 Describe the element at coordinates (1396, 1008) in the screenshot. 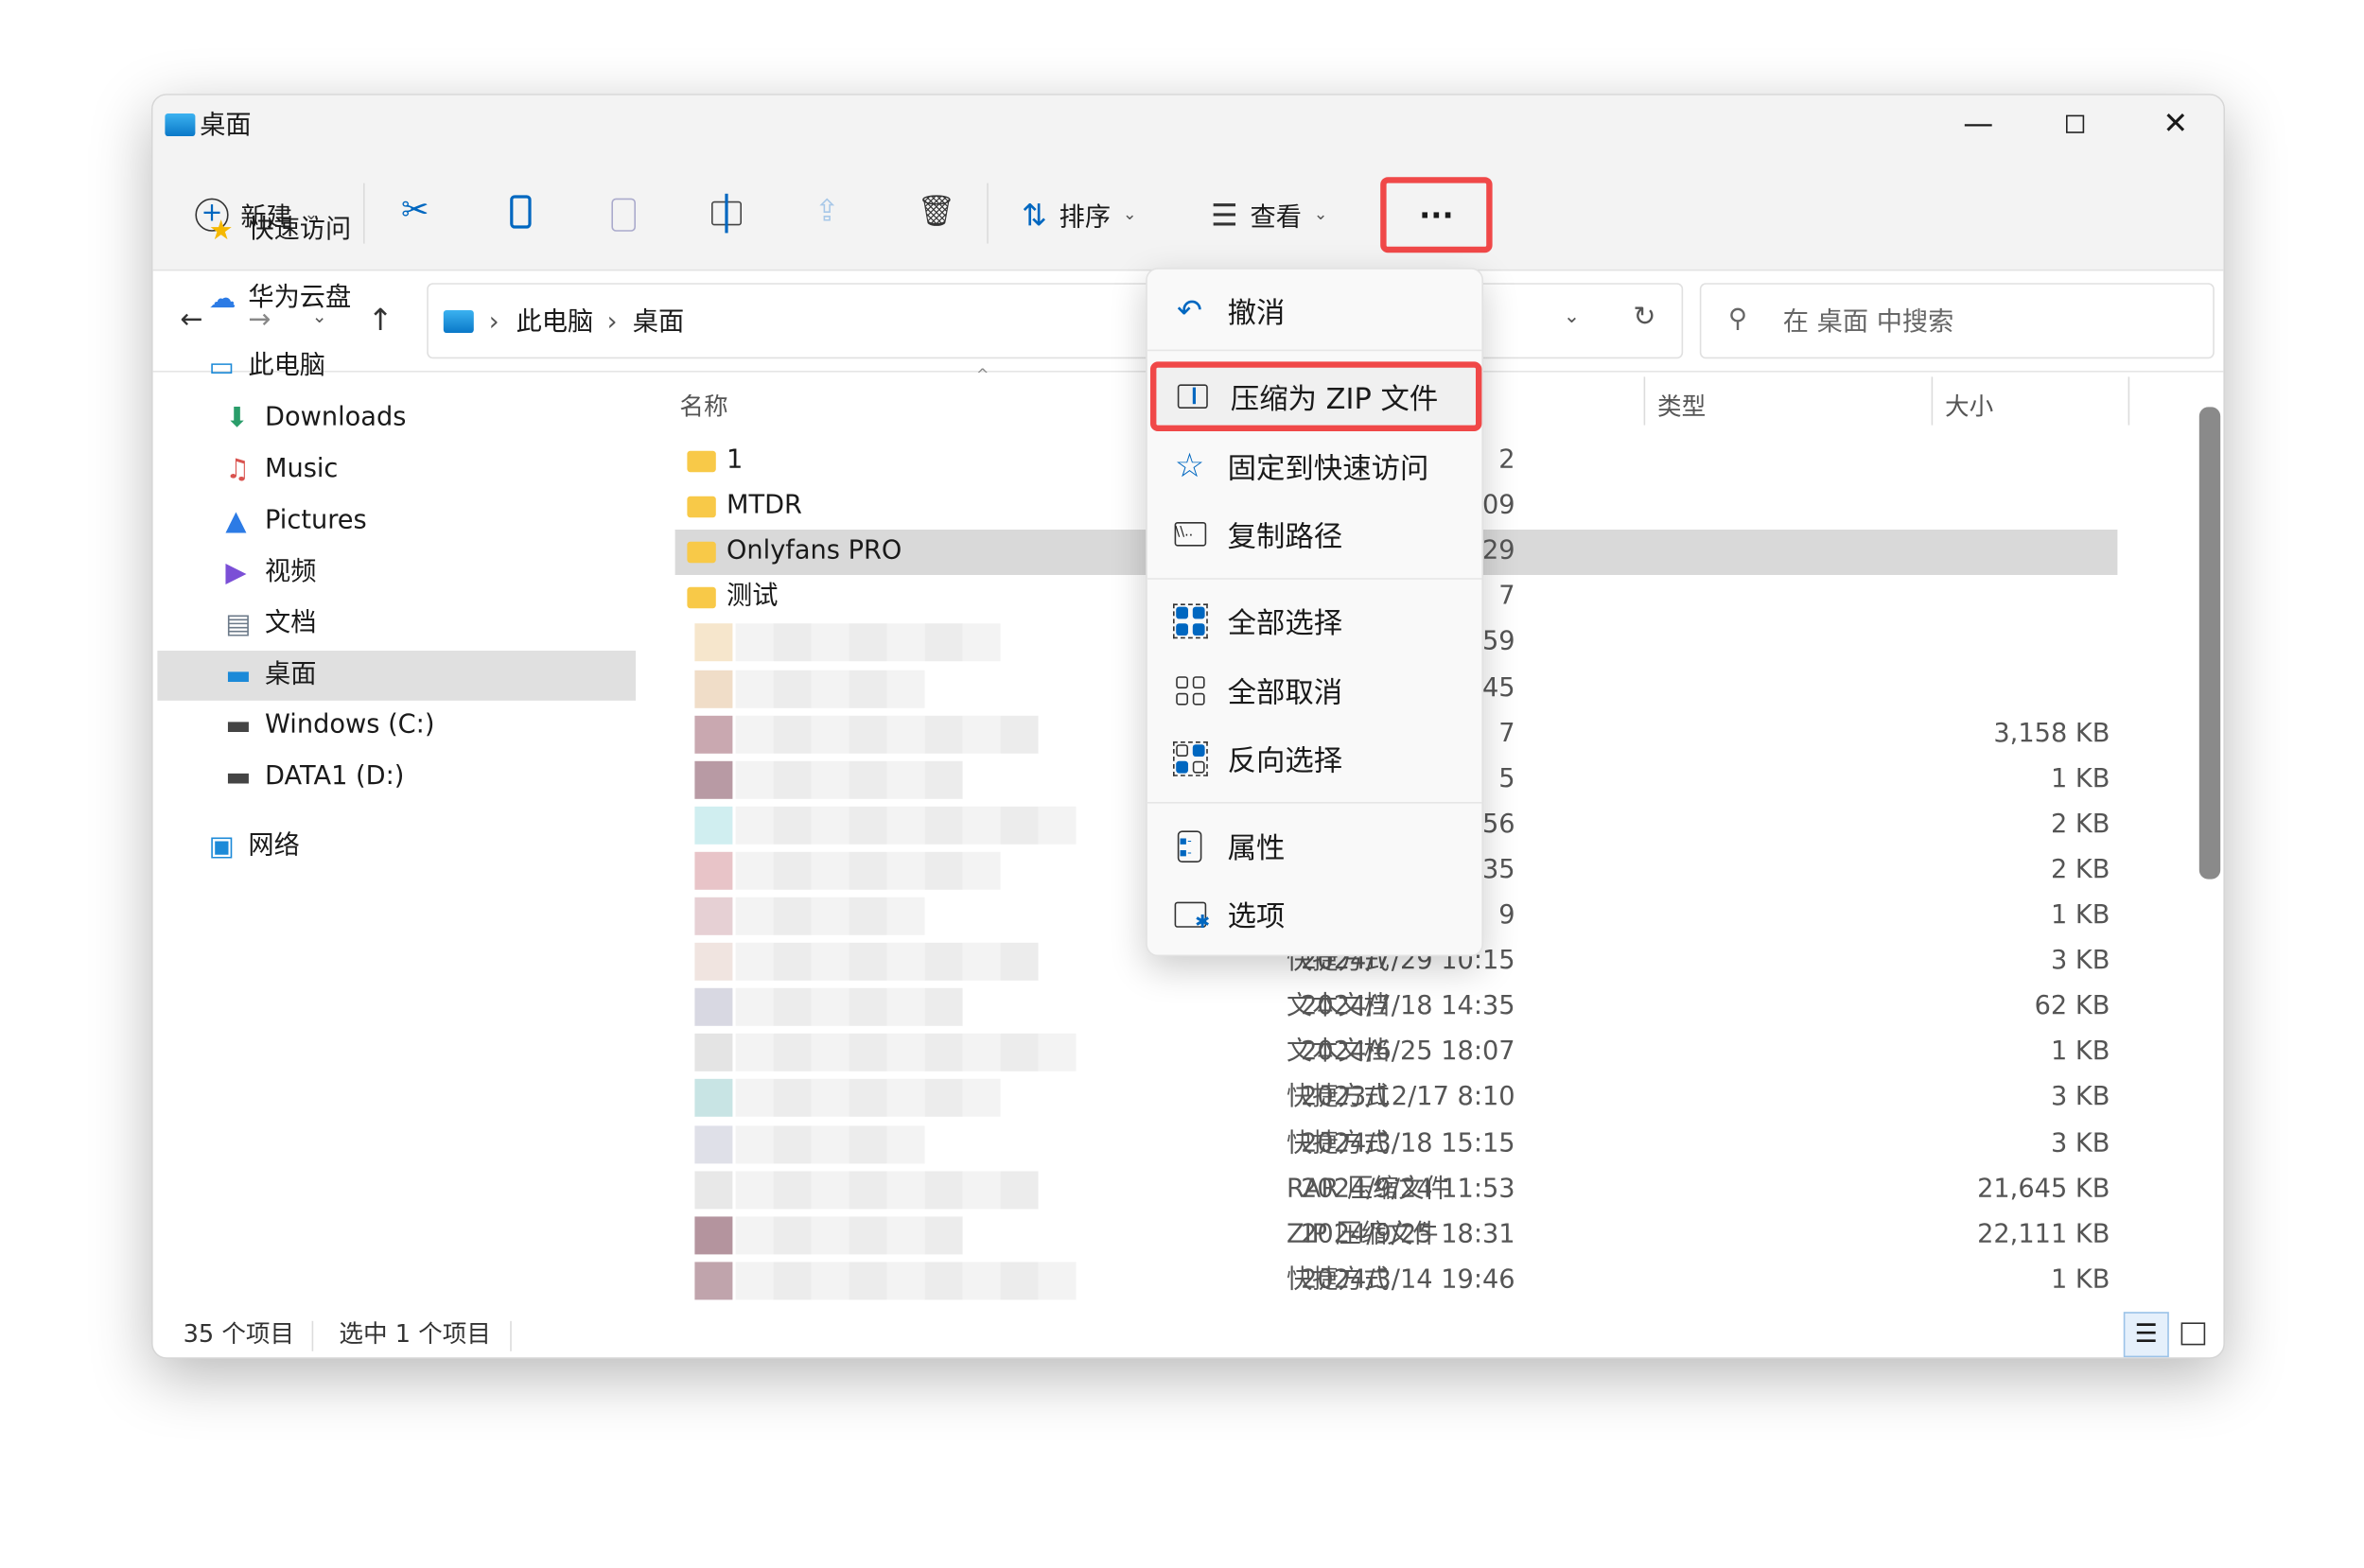

I see `file-row: 2024/7/18 14:35 文本文档 62 KB` at that location.